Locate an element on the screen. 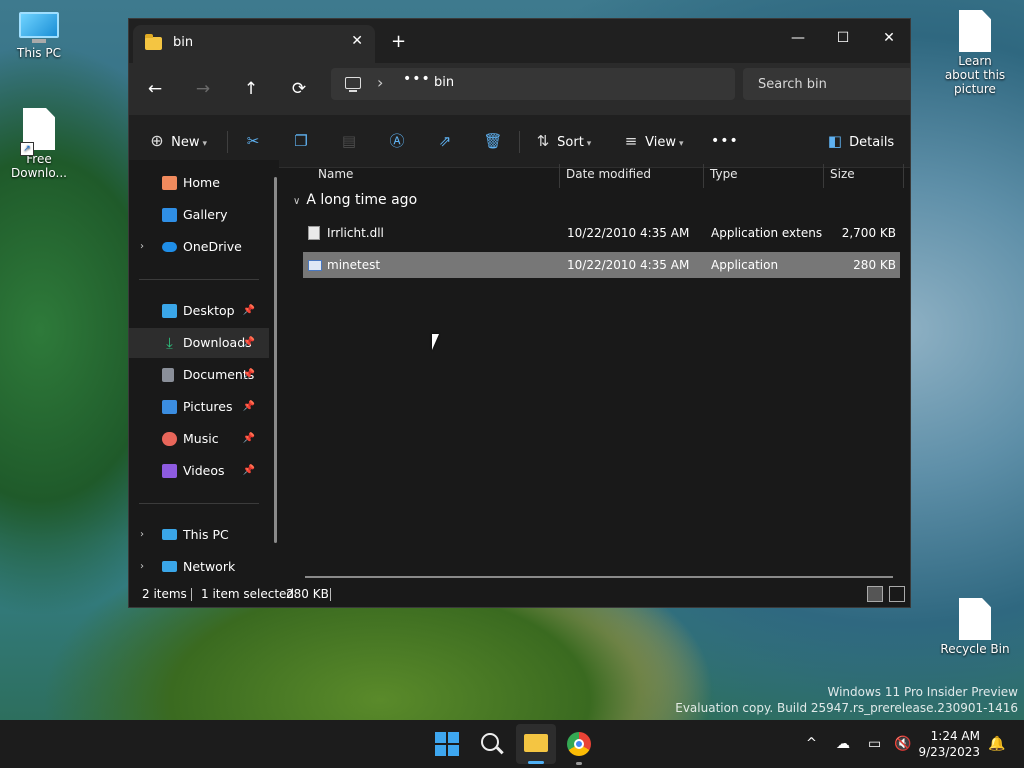 This screenshot has height=768, width=1024. address-bar: › ••• bin is located at coordinates (533, 84).